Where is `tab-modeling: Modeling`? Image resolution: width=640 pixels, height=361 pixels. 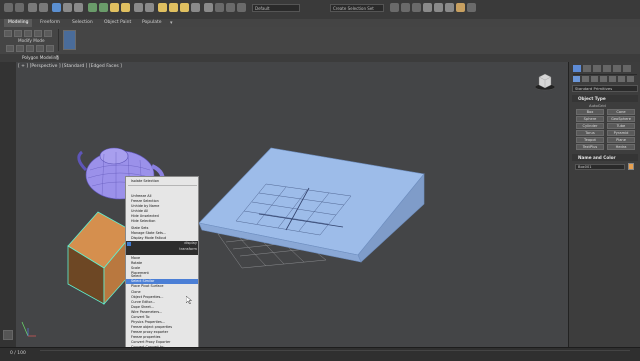
tab-modeling: Modeling is located at coordinates (18, 23).